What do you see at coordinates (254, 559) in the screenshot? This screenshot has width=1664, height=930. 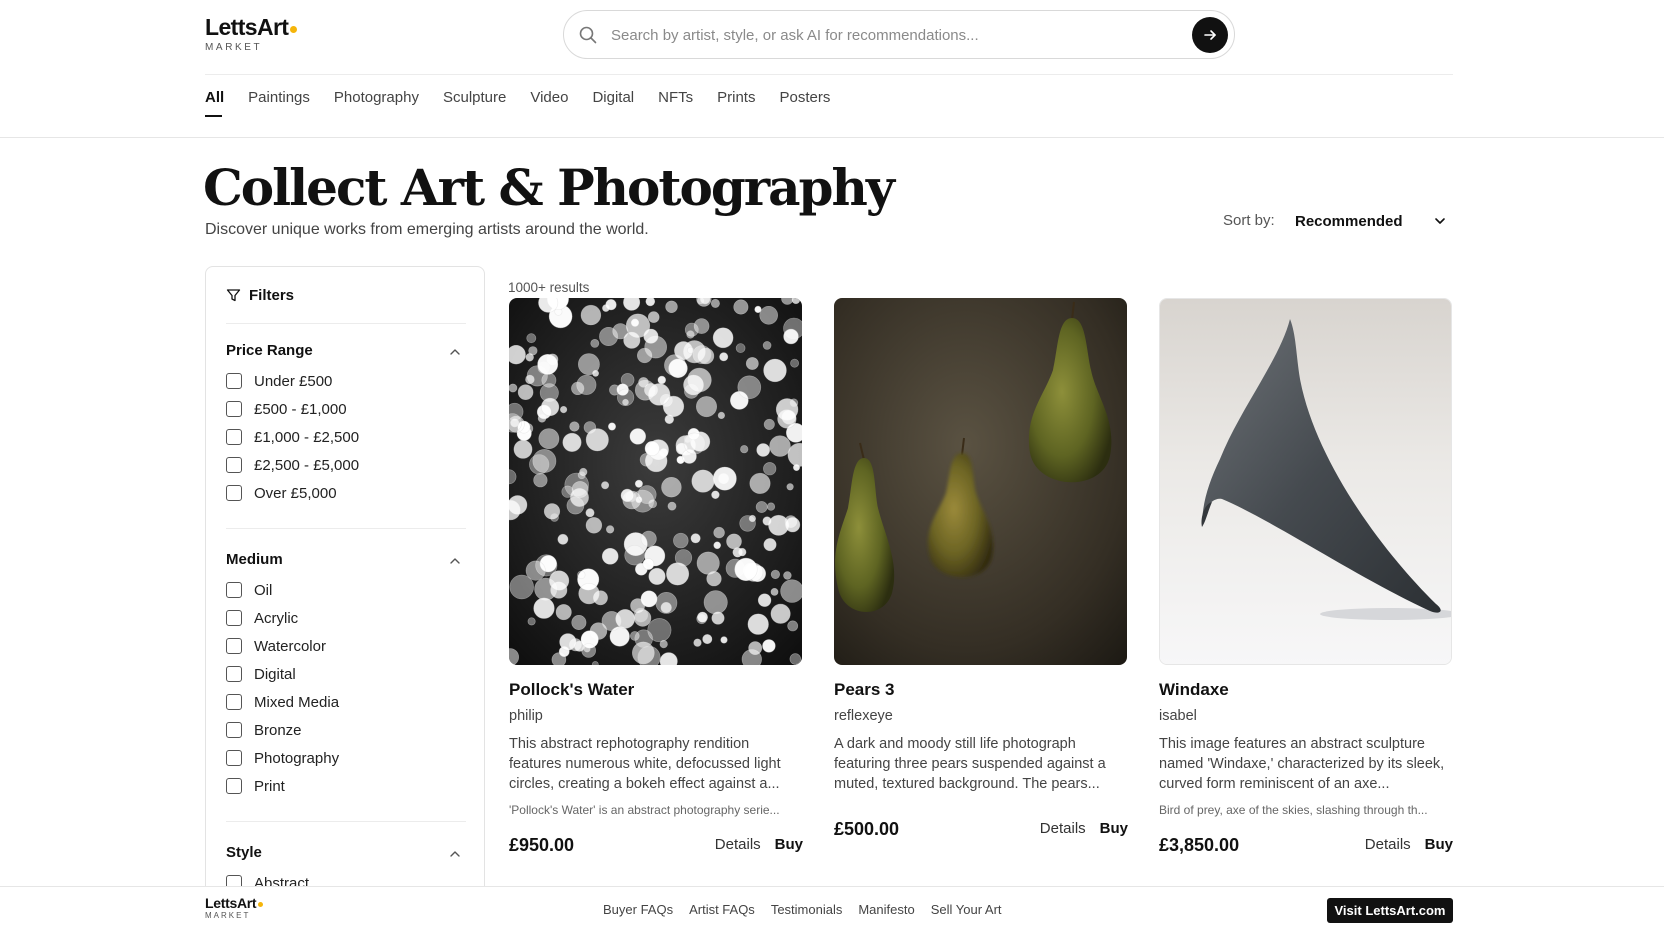 I see `filter-section-medium-title: Medium` at bounding box center [254, 559].